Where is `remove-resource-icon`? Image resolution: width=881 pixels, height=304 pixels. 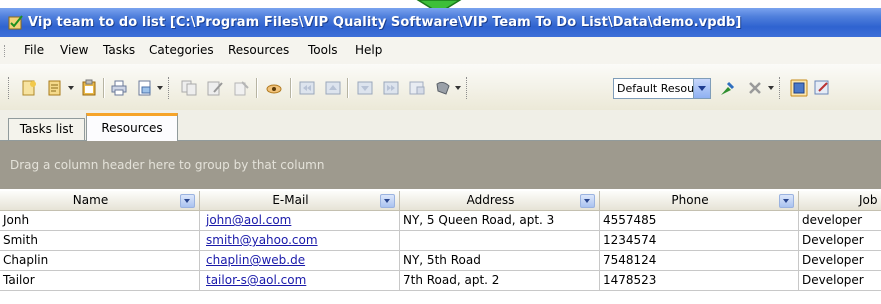 remove-resource-icon is located at coordinates (755, 88).